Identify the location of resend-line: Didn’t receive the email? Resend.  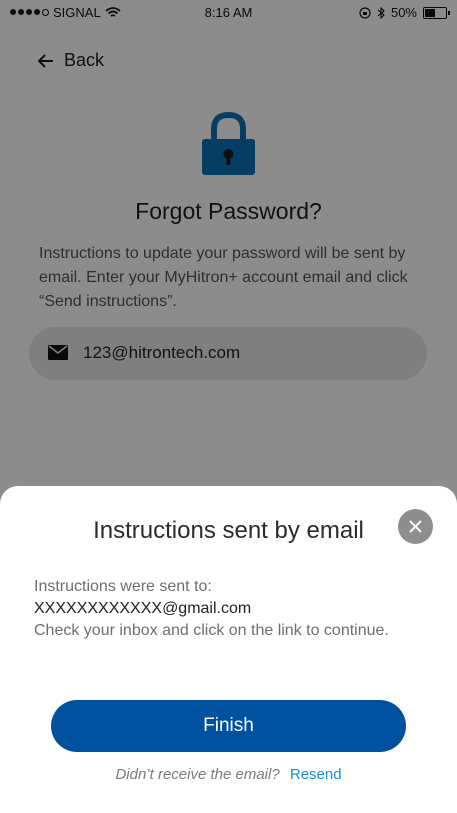
(228, 774).